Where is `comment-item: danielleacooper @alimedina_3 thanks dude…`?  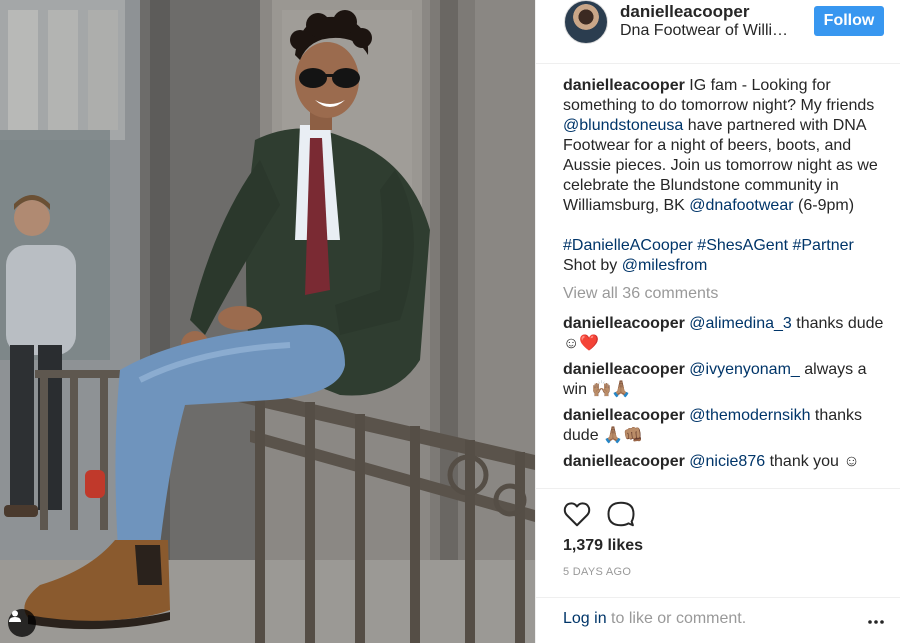 comment-item: danielleacooper @alimedina_3 thanks dude… is located at coordinates (725, 334).